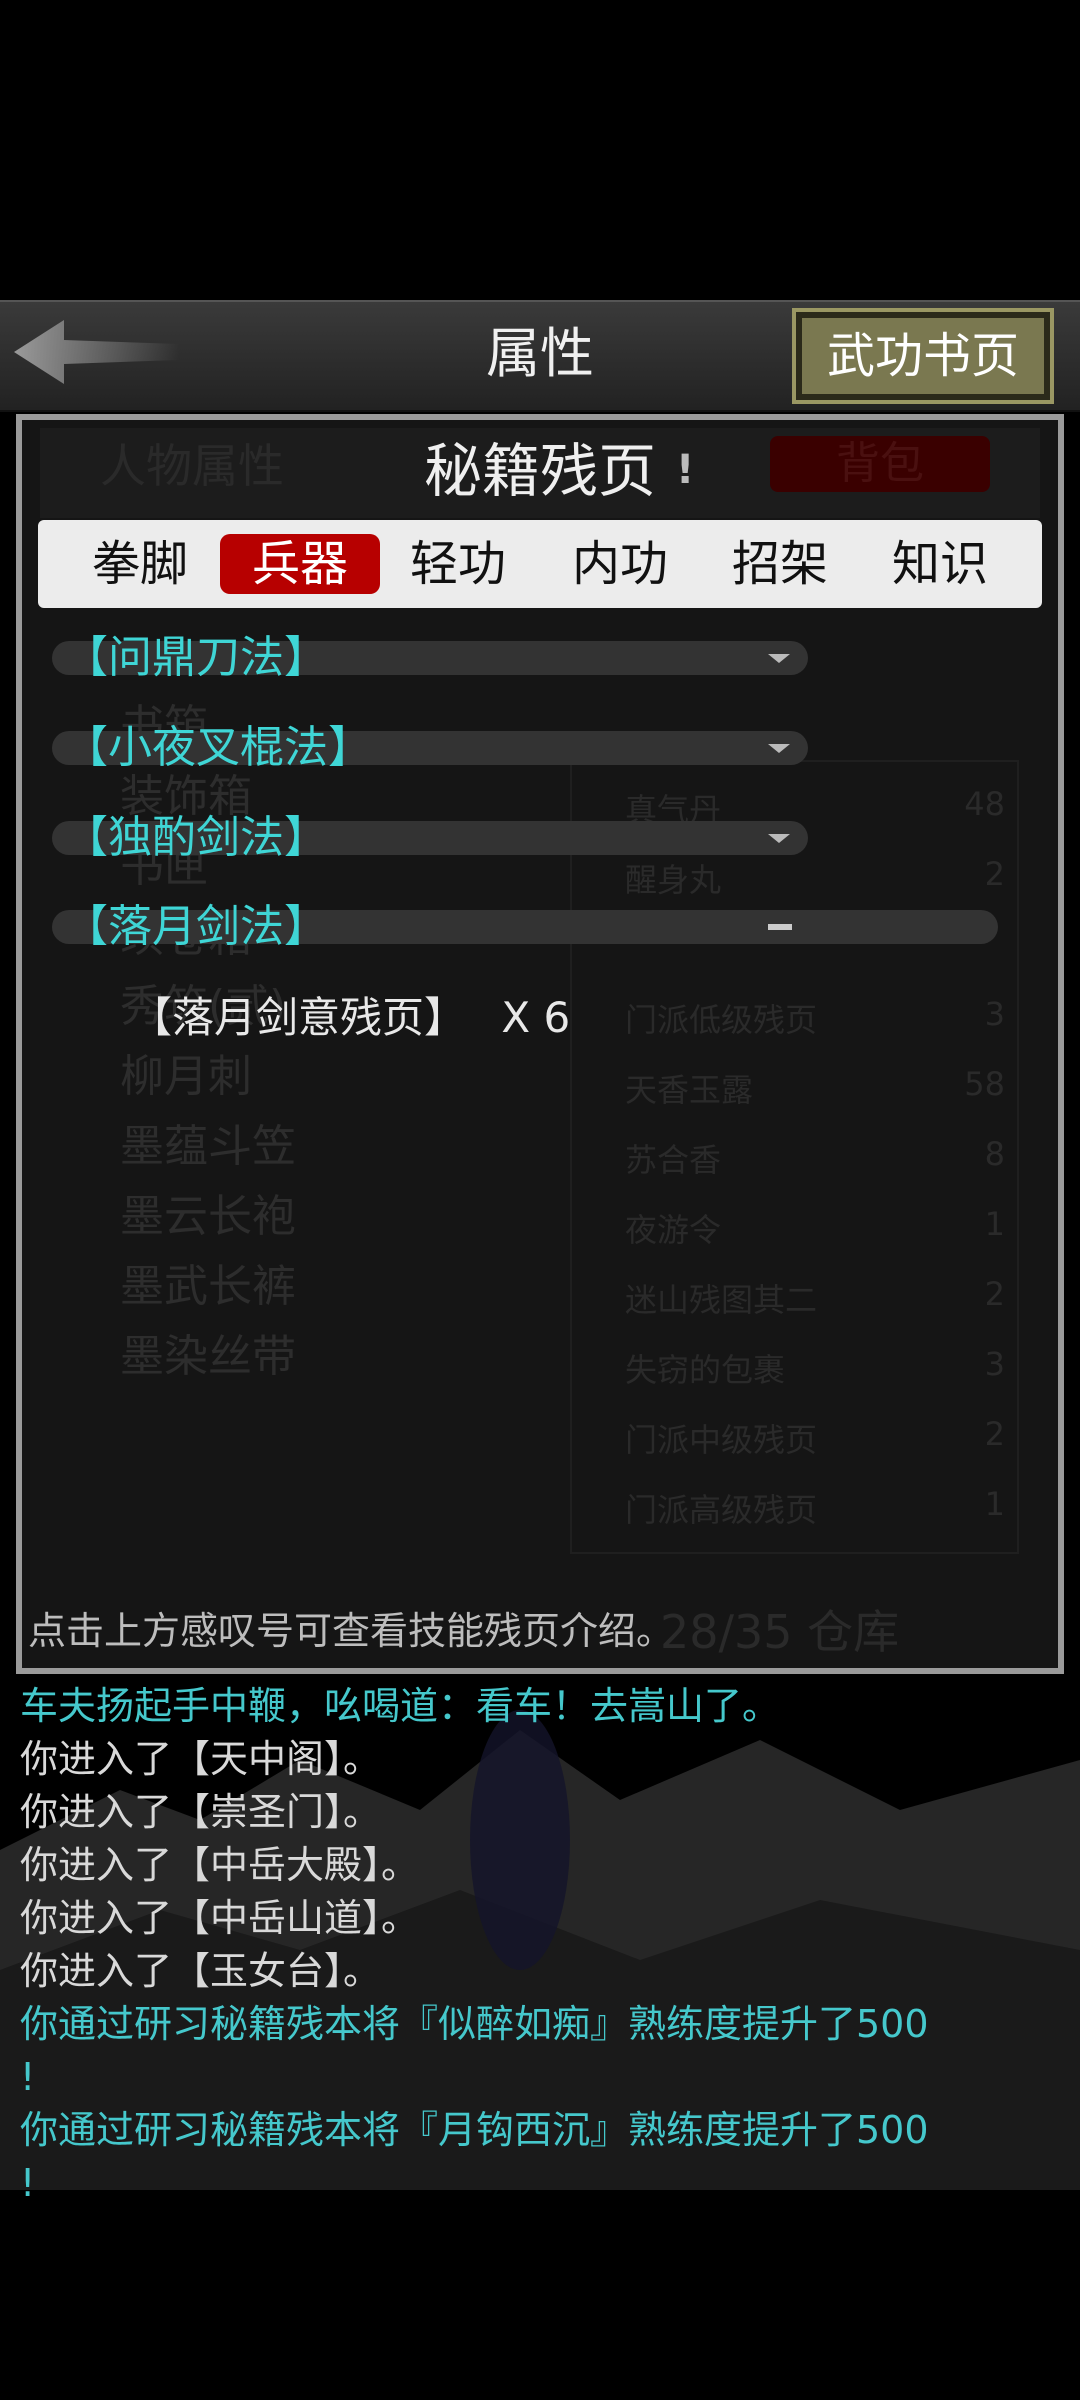 The width and height of the screenshot is (1080, 2400). What do you see at coordinates (208, 1356) in the screenshot?
I see `list-item: 墨染丝带` at bounding box center [208, 1356].